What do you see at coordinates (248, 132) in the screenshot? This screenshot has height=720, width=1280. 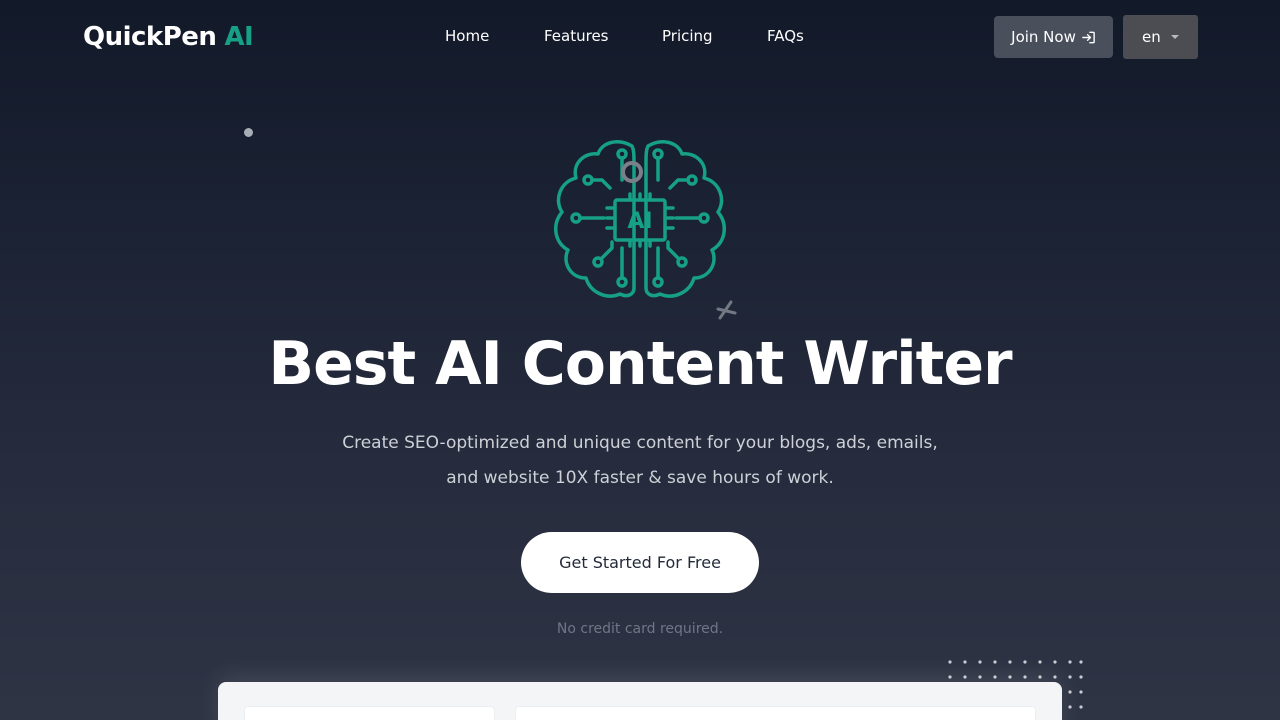 I see `decorative-dot` at bounding box center [248, 132].